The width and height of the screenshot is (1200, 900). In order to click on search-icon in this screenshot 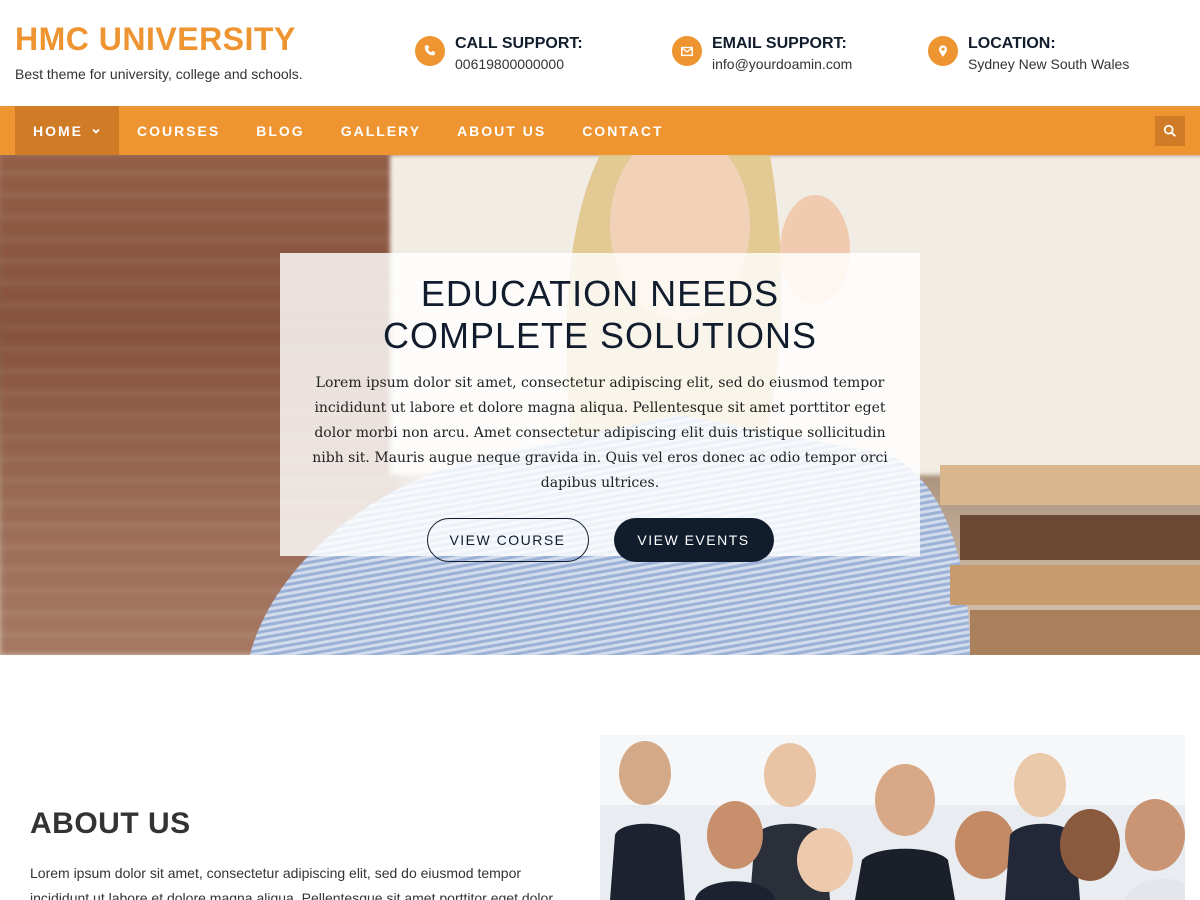, I will do `click(1169, 130)`.